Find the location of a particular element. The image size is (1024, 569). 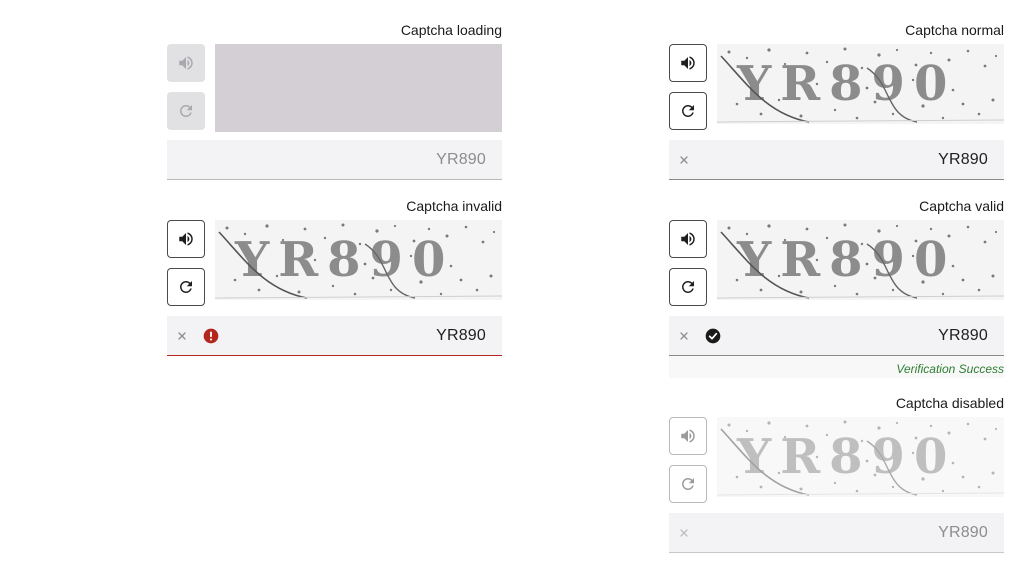

helper-text-container: Verification Success is located at coordinates (836, 367).